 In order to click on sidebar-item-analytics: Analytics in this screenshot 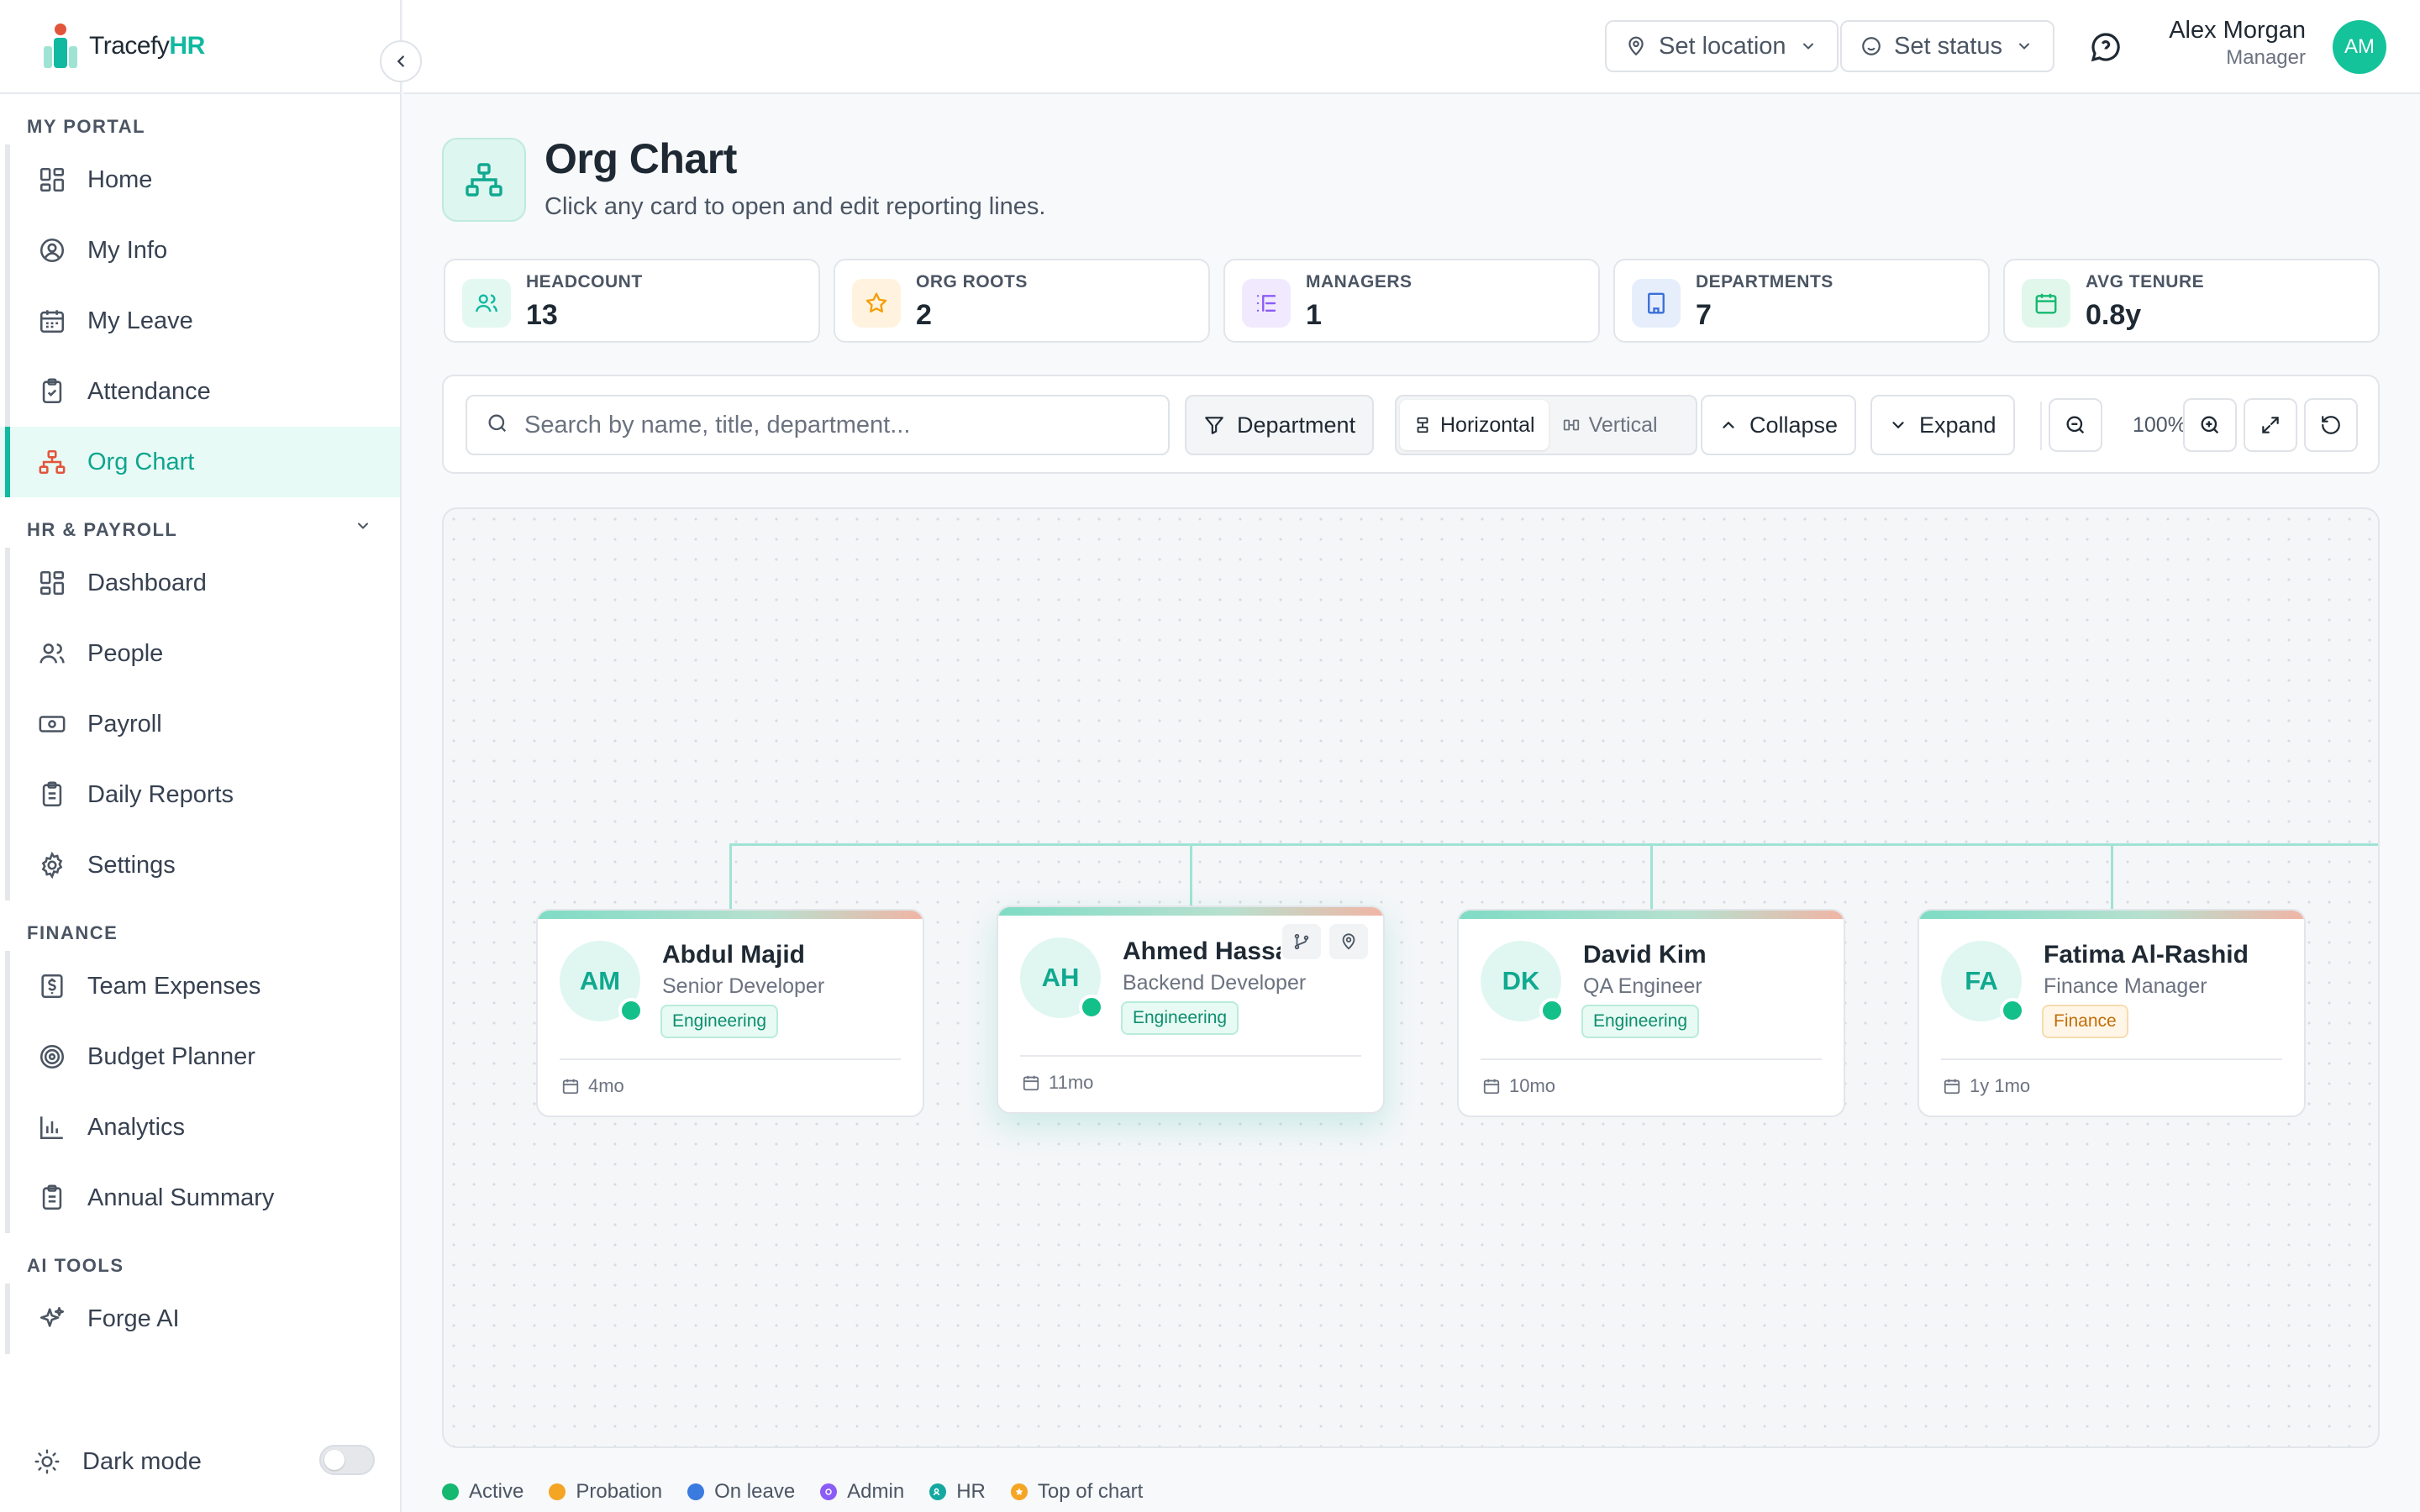, I will do `click(200, 1127)`.